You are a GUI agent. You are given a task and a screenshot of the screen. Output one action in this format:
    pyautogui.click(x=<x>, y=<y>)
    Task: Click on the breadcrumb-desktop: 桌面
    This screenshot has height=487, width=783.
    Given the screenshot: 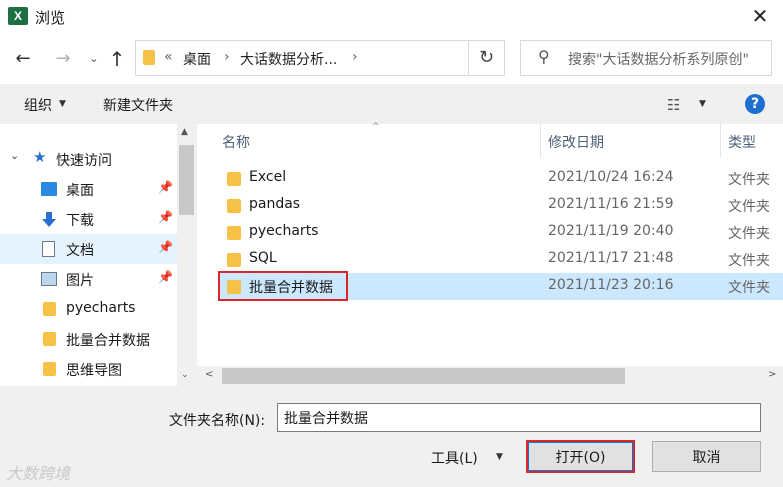 What is the action you would take?
    pyautogui.click(x=197, y=59)
    